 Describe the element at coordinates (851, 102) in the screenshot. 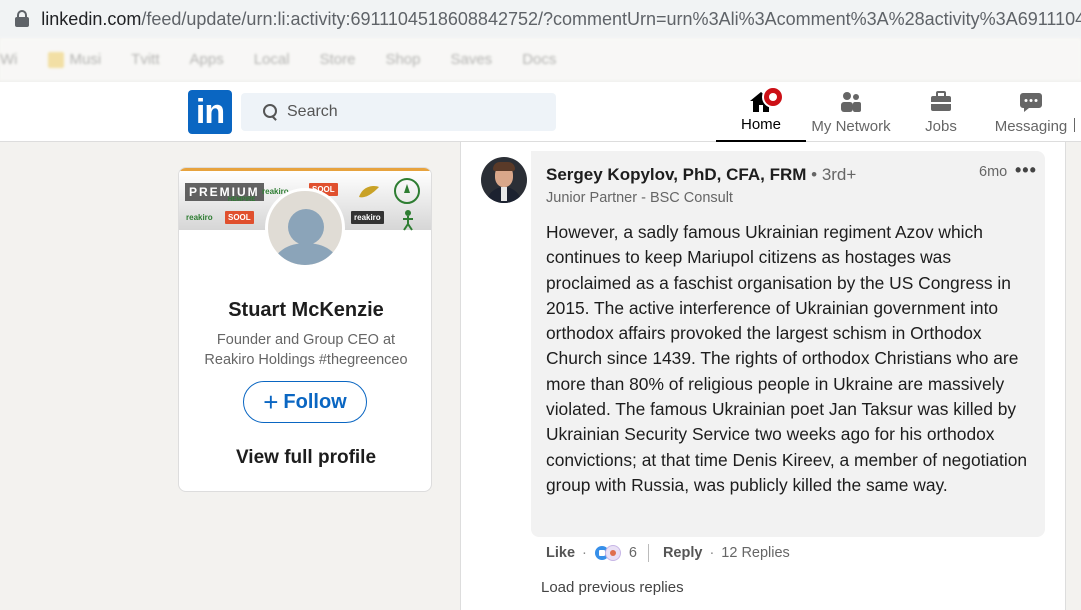

I see `network-icon` at that location.